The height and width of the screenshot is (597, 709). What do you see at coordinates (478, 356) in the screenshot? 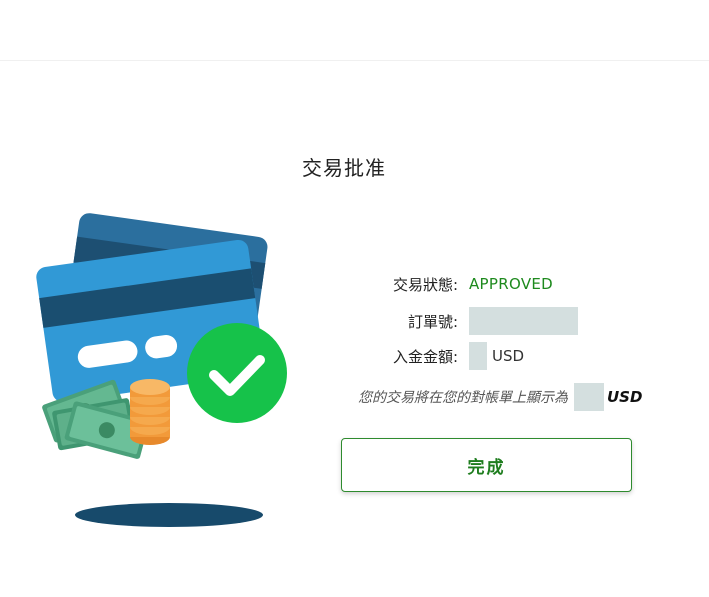
I see `amount-redacted` at bounding box center [478, 356].